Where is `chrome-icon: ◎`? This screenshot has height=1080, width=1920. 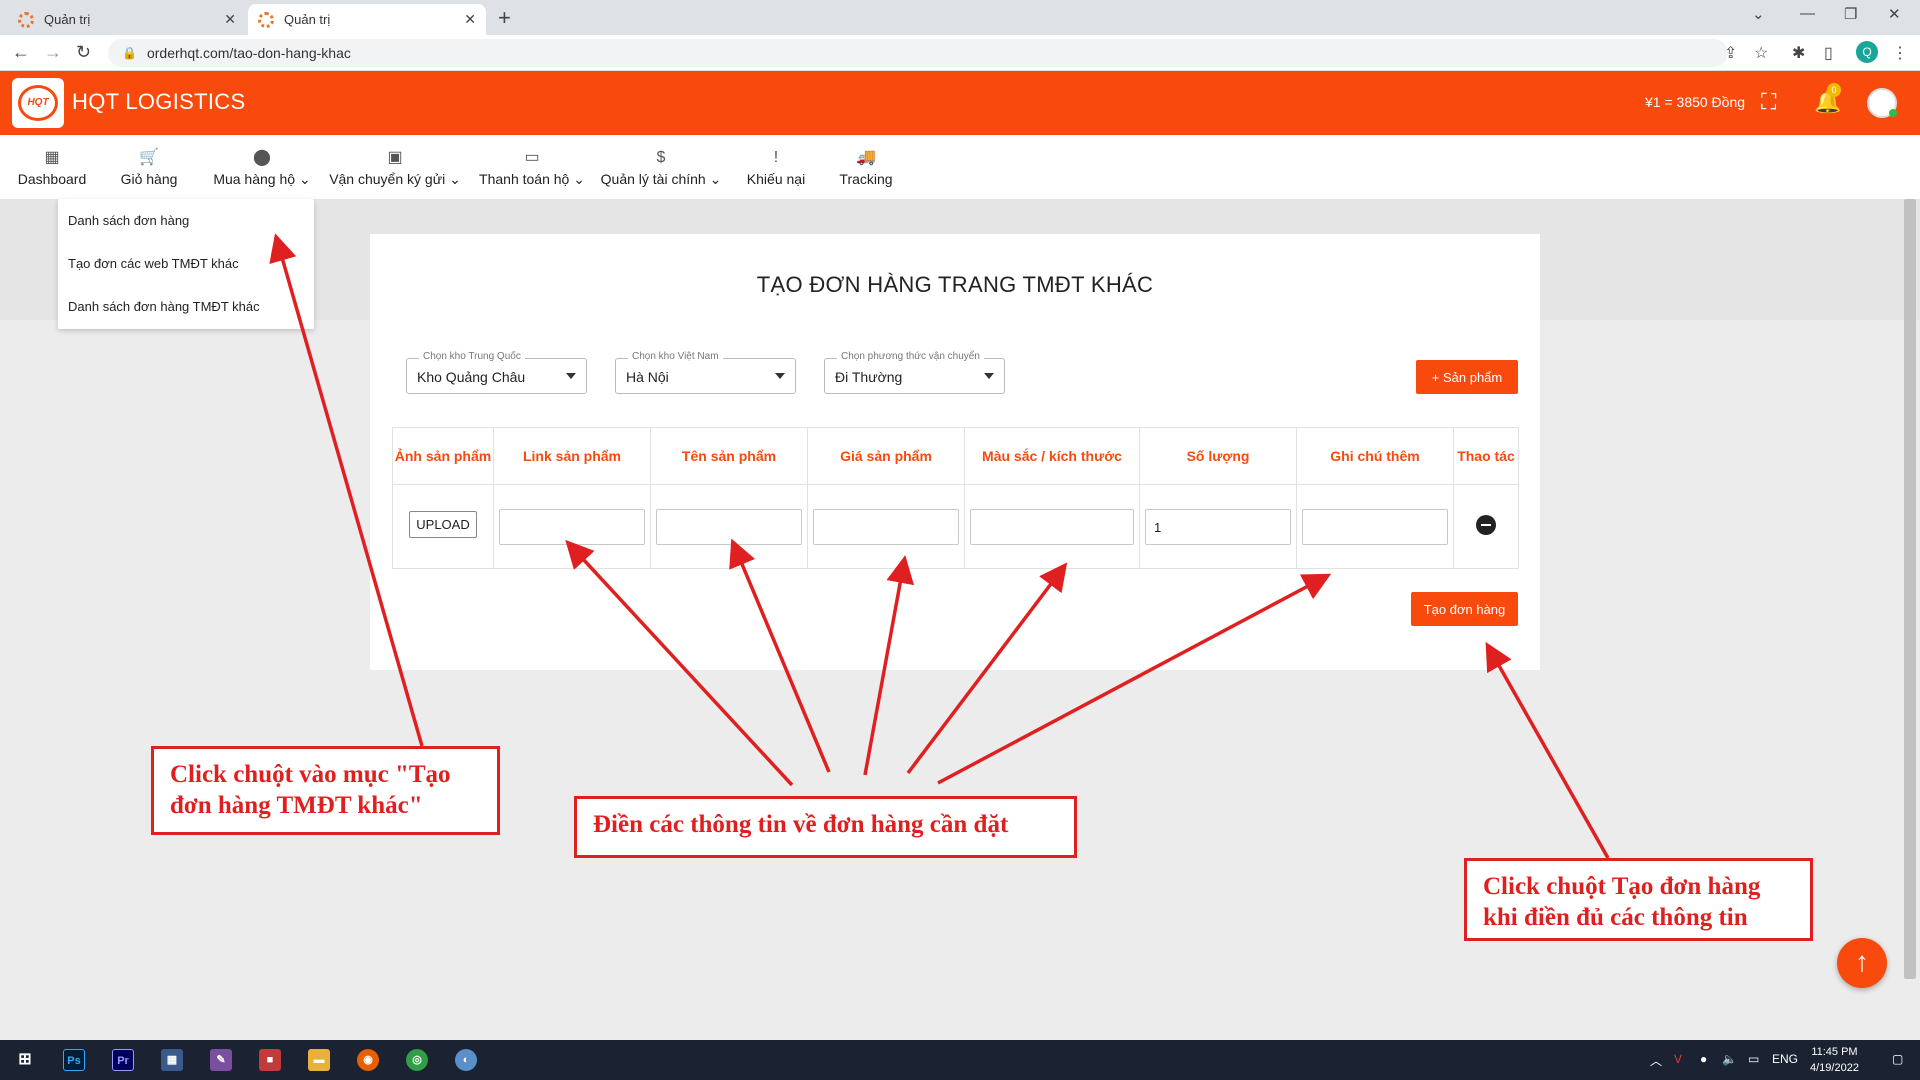 chrome-icon: ◎ is located at coordinates (417, 1060).